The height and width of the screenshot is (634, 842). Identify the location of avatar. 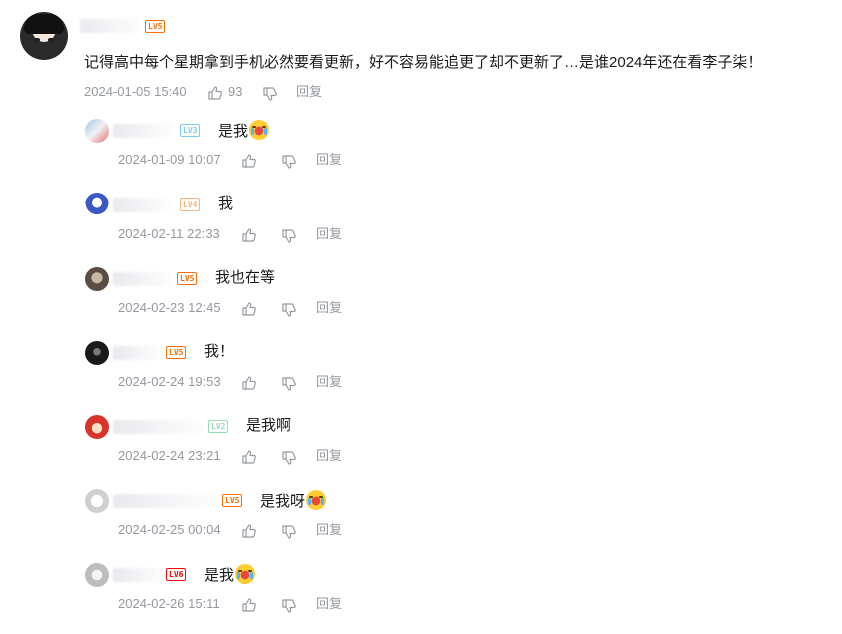
(44, 36).